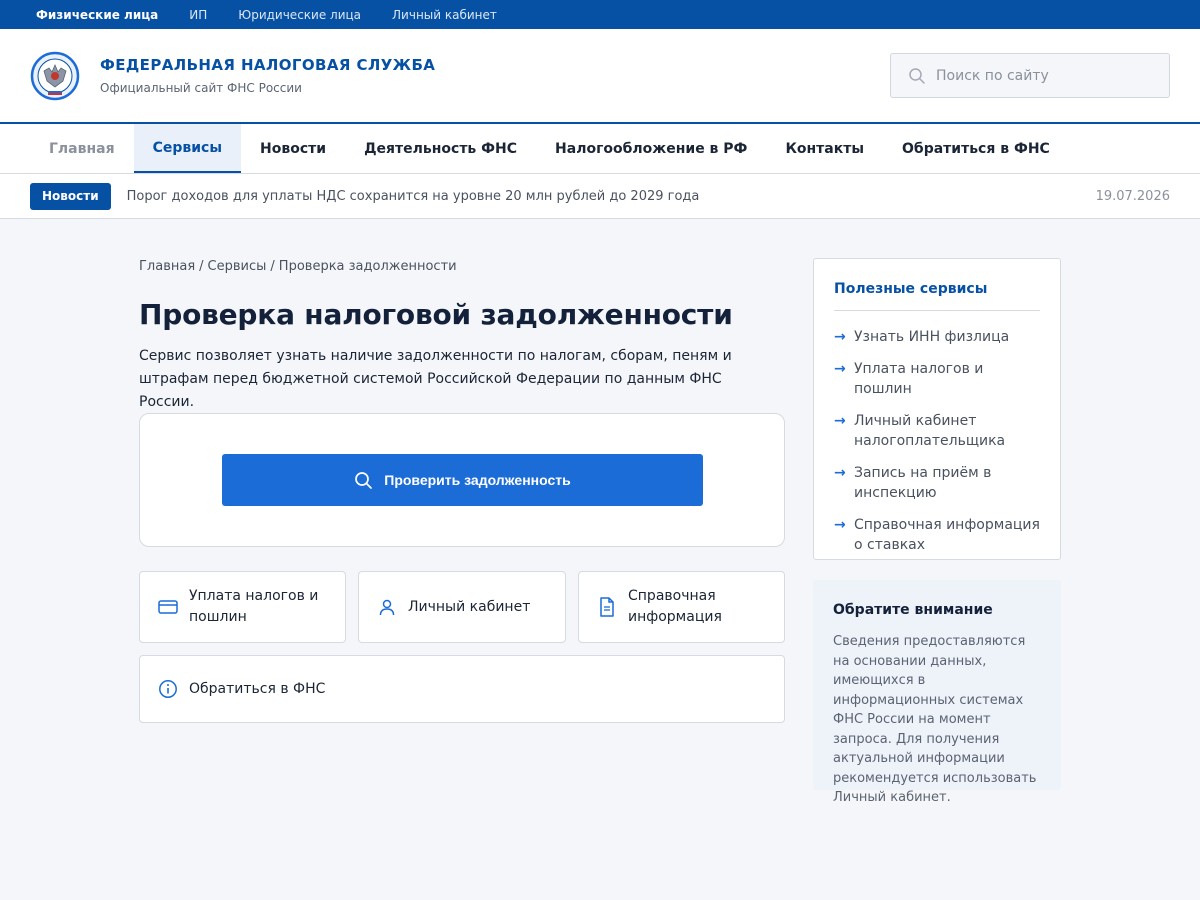 The height and width of the screenshot is (900, 1200). What do you see at coordinates (919, 379) in the screenshot?
I see `useful-service-label: Уплата налогов и пошлин` at bounding box center [919, 379].